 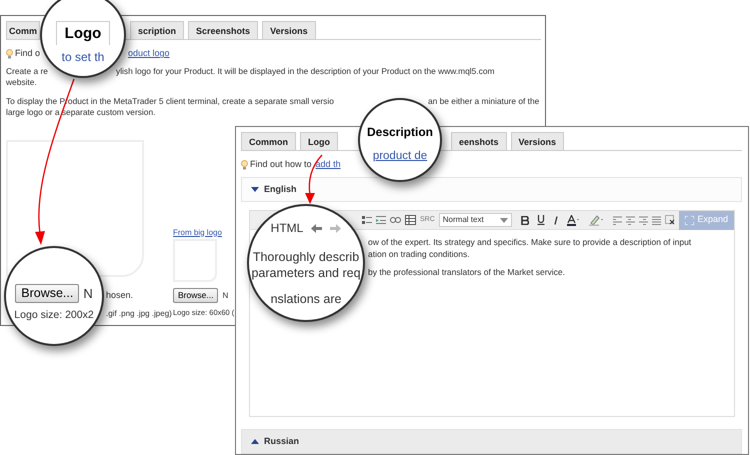 What do you see at coordinates (139, 314) in the screenshot?
I see `size-hint: .gif .png .jpg .jpeg)` at bounding box center [139, 314].